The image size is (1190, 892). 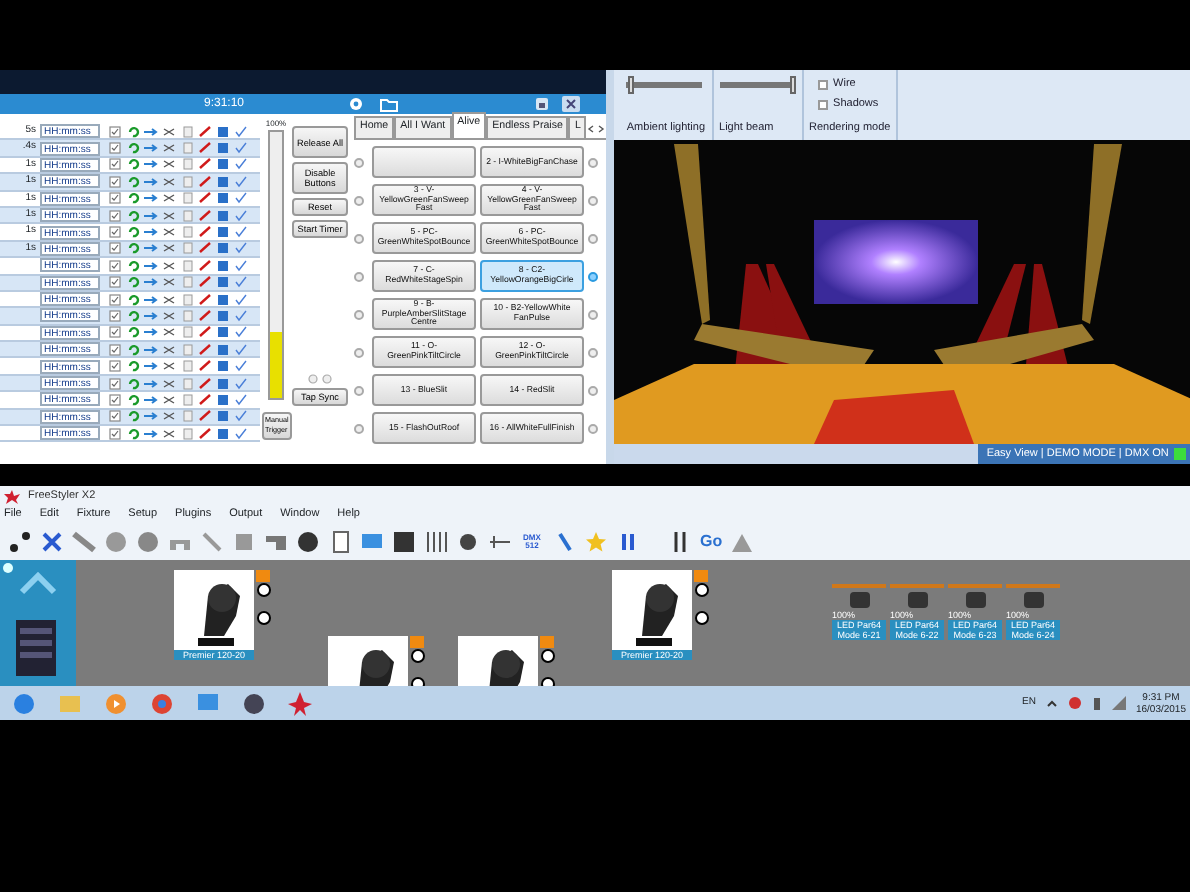 I want to click on page-icon, so click(x=340, y=542).